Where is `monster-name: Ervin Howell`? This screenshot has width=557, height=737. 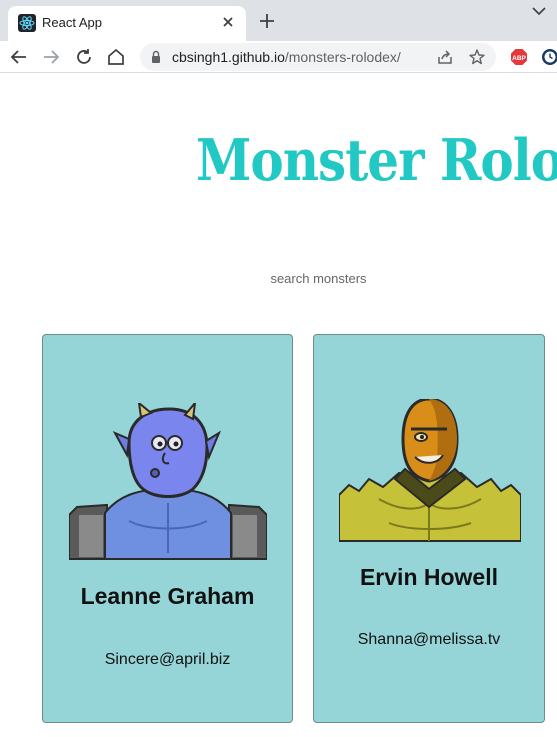 monster-name: Ervin Howell is located at coordinates (429, 577).